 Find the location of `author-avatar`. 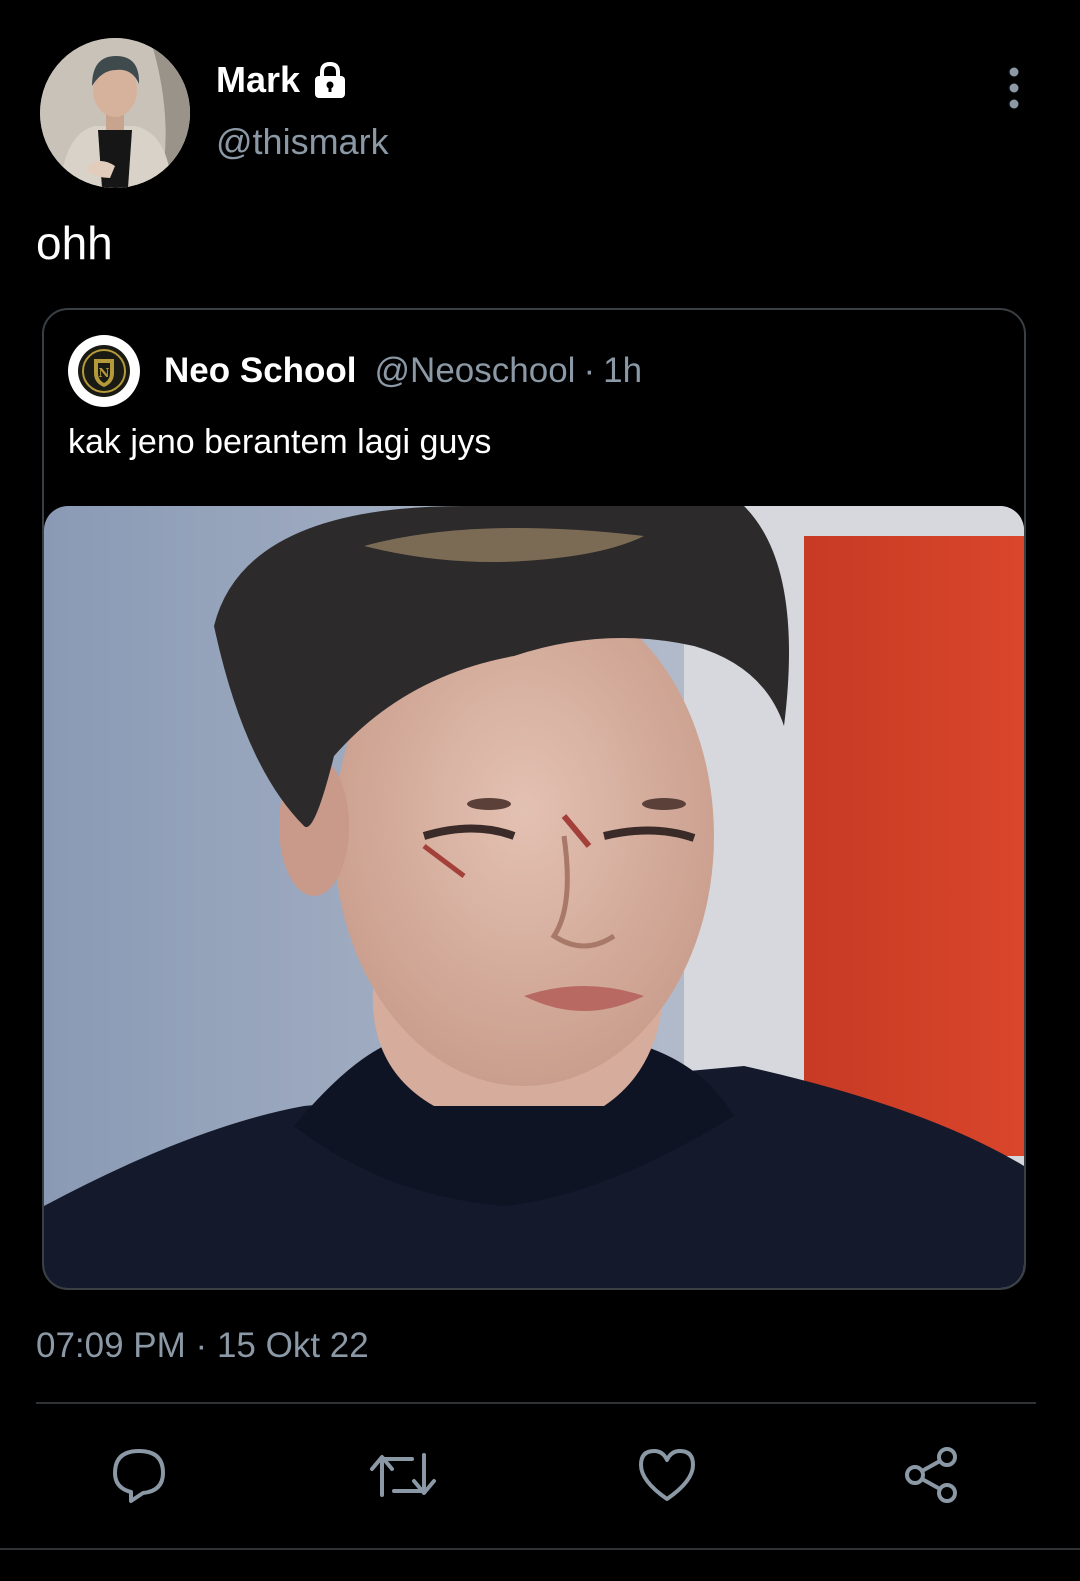

author-avatar is located at coordinates (115, 113).